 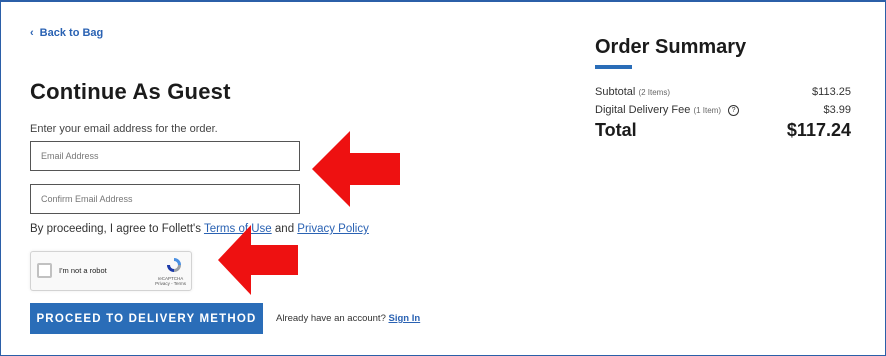 I want to click on subtotal-label-wrap: Subtotal (2 Items), so click(x=632, y=92).